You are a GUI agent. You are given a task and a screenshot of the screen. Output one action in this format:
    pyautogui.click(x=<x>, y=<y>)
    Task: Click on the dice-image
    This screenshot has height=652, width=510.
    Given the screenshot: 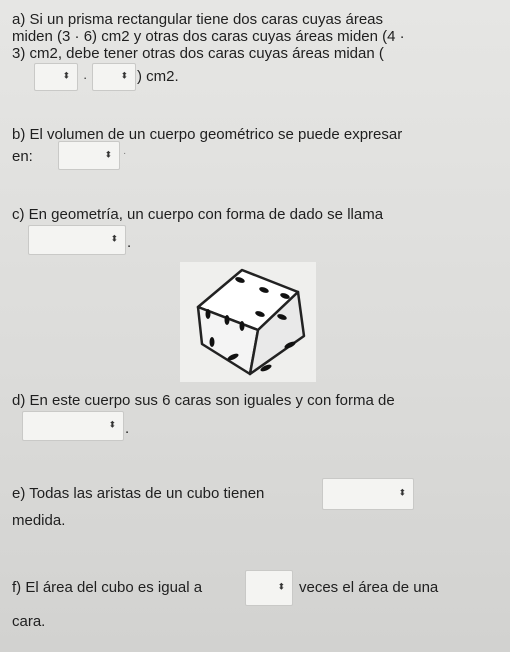 What is the action you would take?
    pyautogui.click(x=248, y=322)
    